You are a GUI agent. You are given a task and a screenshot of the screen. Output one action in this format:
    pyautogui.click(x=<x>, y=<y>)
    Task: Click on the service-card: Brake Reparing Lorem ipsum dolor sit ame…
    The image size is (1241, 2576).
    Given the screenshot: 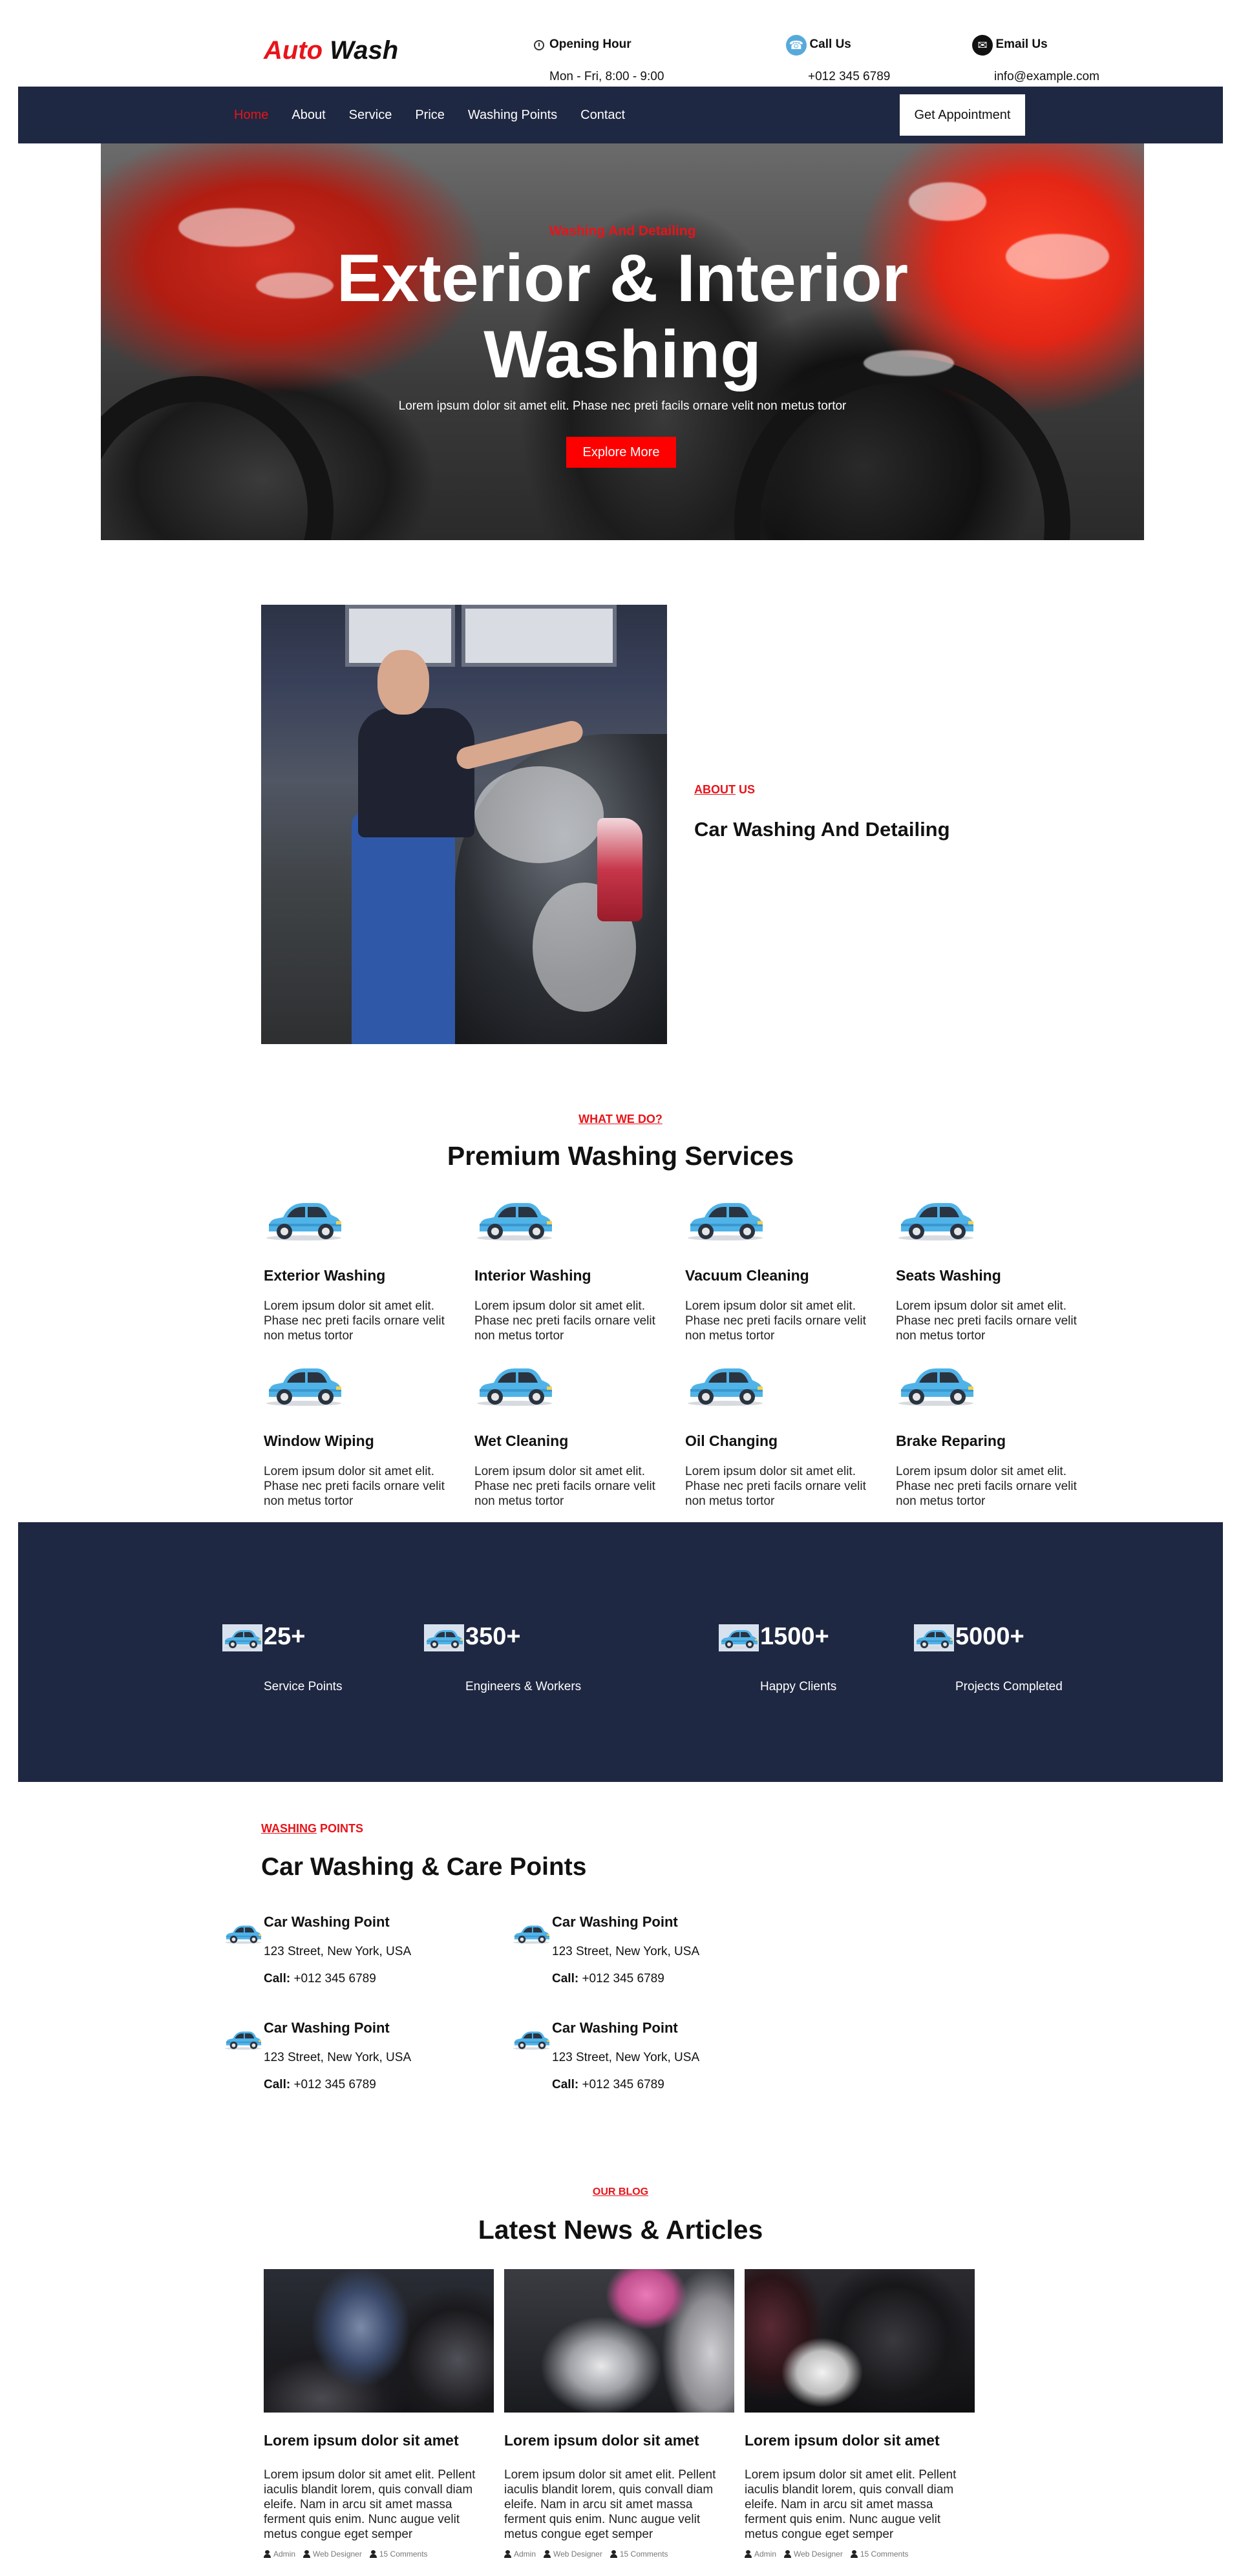 What is the action you would take?
    pyautogui.click(x=993, y=1435)
    